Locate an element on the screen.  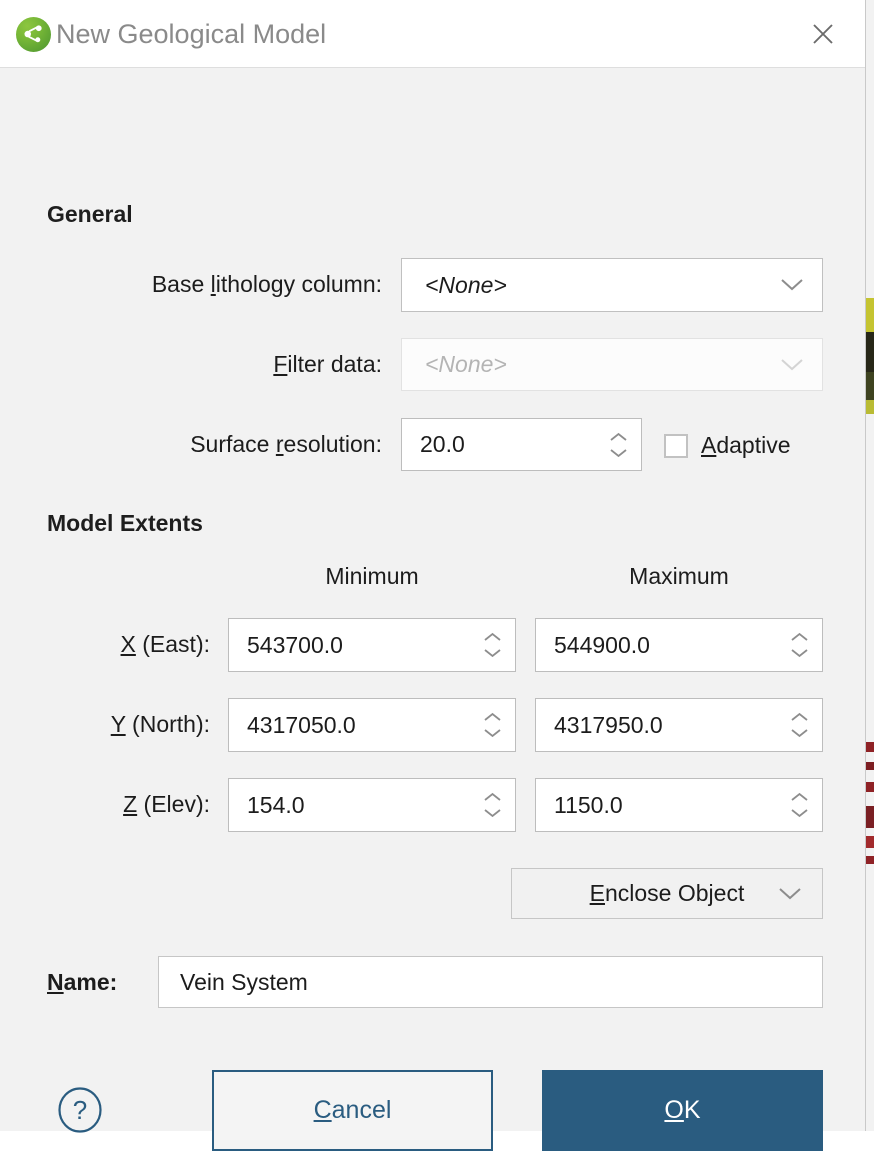
model-extents-heading: Model Extents is located at coordinates (125, 523).